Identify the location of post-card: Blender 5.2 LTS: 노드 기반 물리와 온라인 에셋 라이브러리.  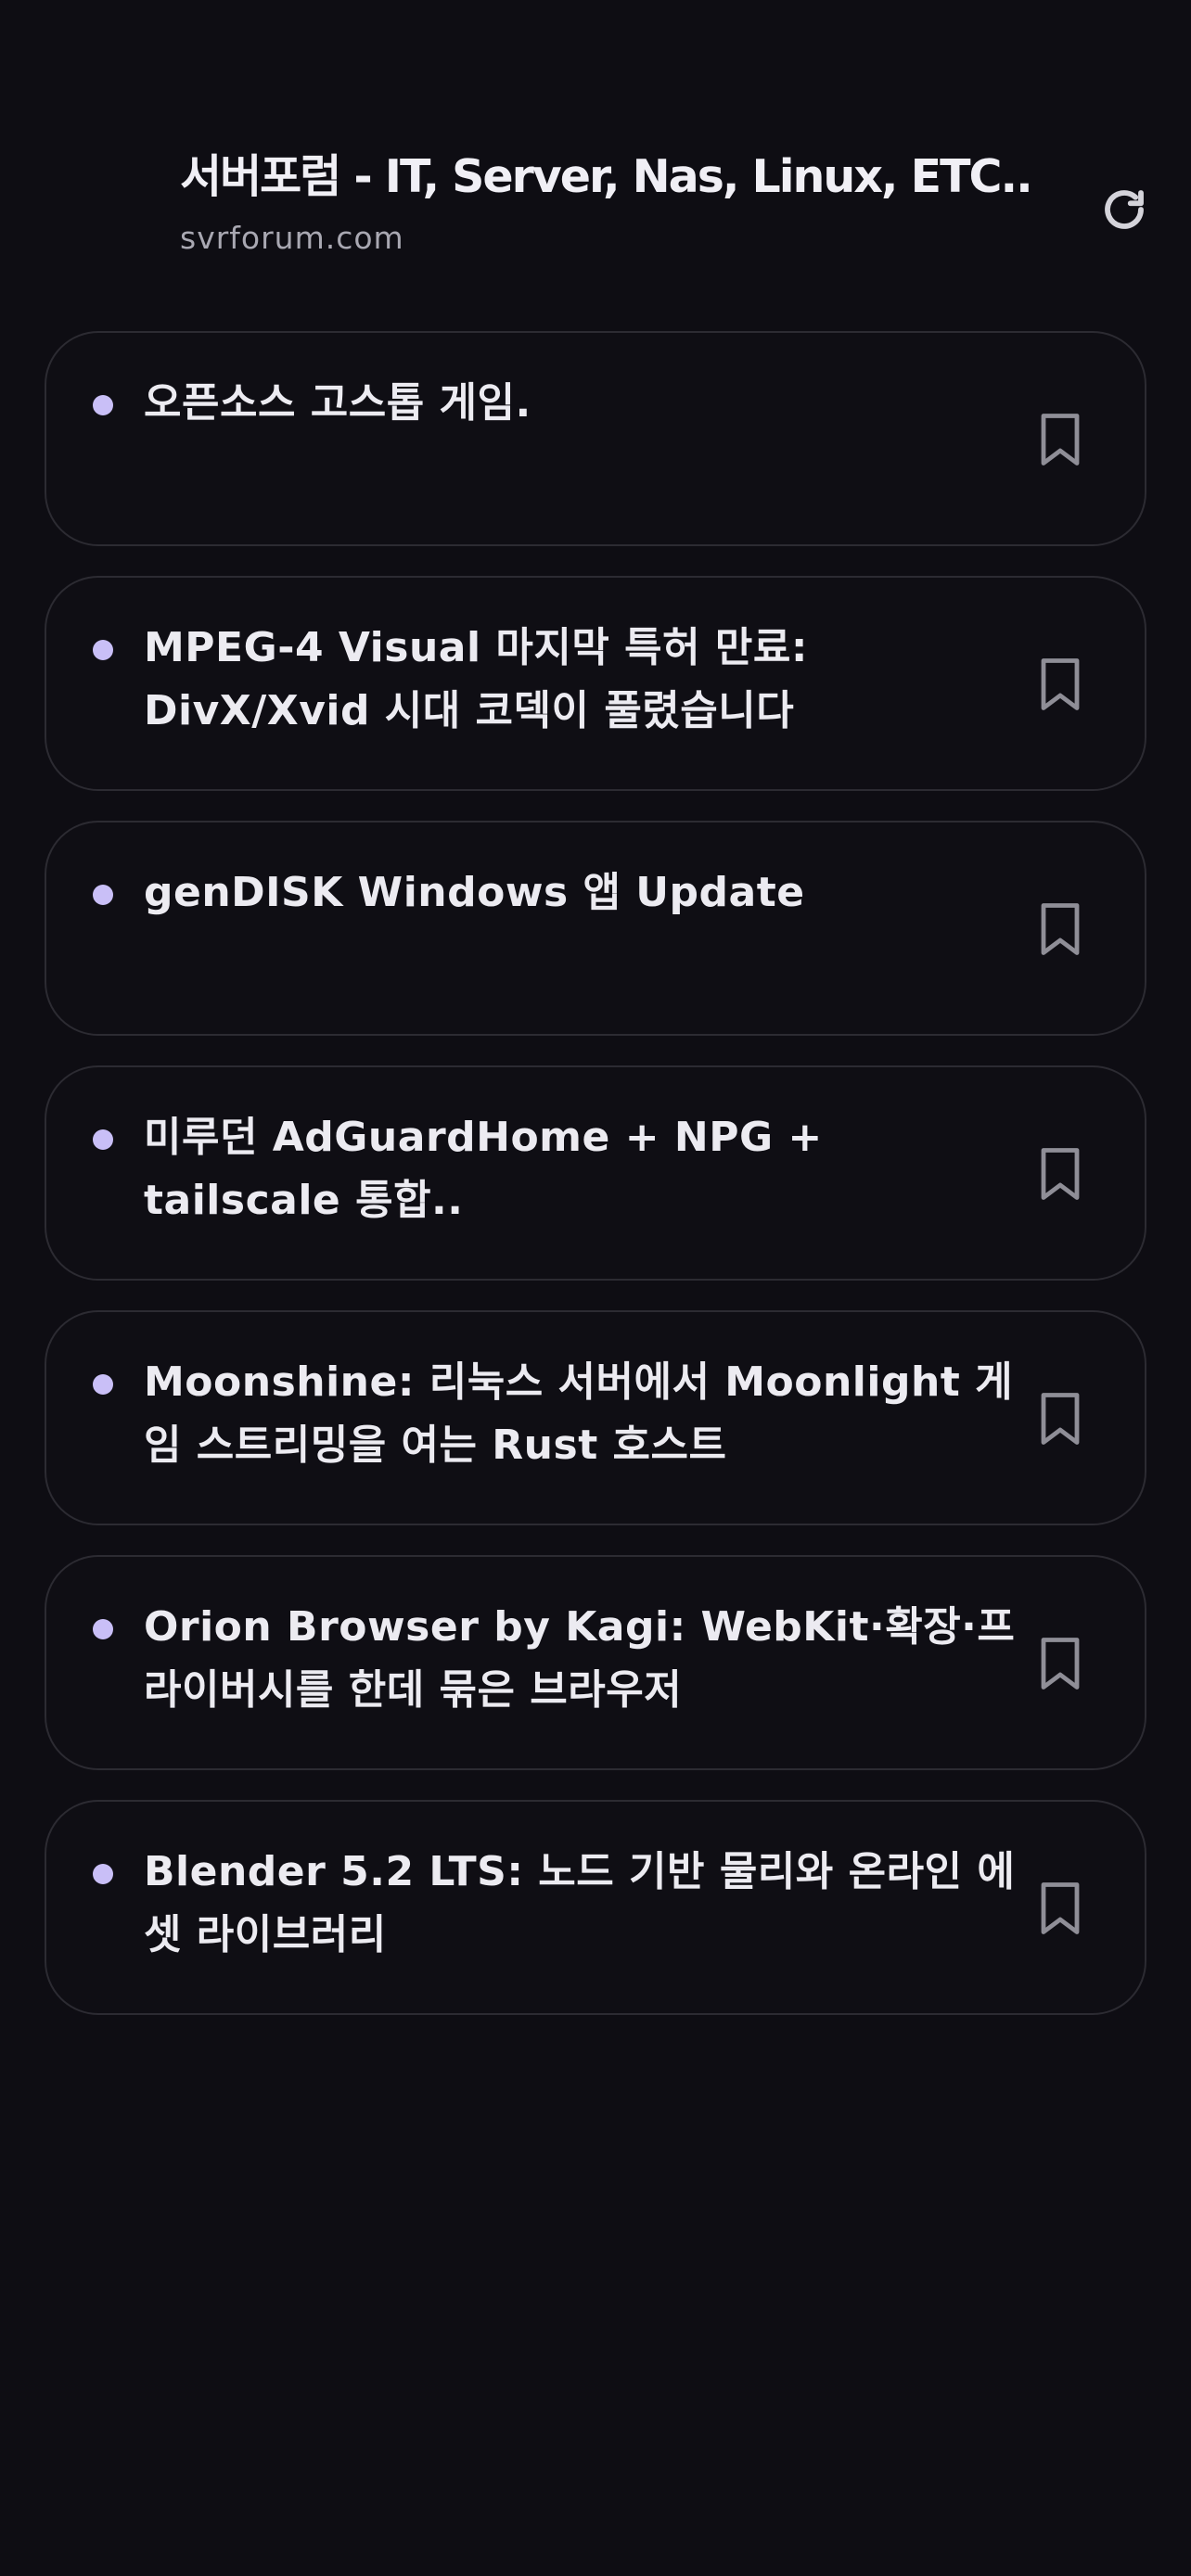
(595, 1908).